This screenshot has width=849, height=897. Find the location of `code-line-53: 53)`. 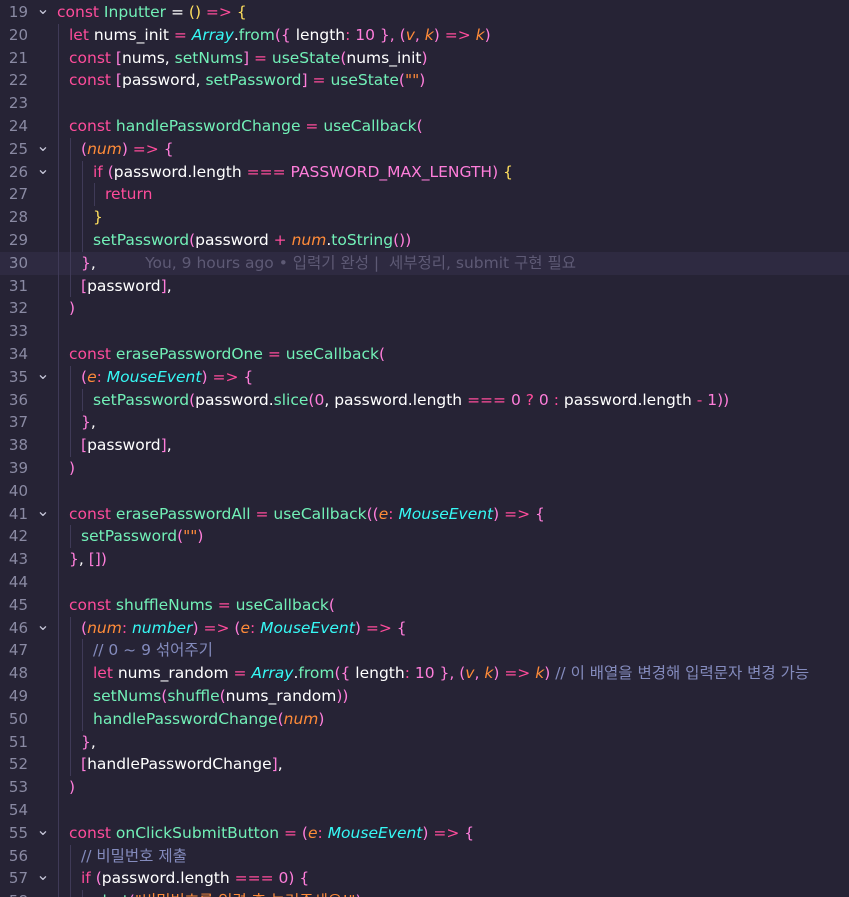

code-line-53: 53) is located at coordinates (424, 787).